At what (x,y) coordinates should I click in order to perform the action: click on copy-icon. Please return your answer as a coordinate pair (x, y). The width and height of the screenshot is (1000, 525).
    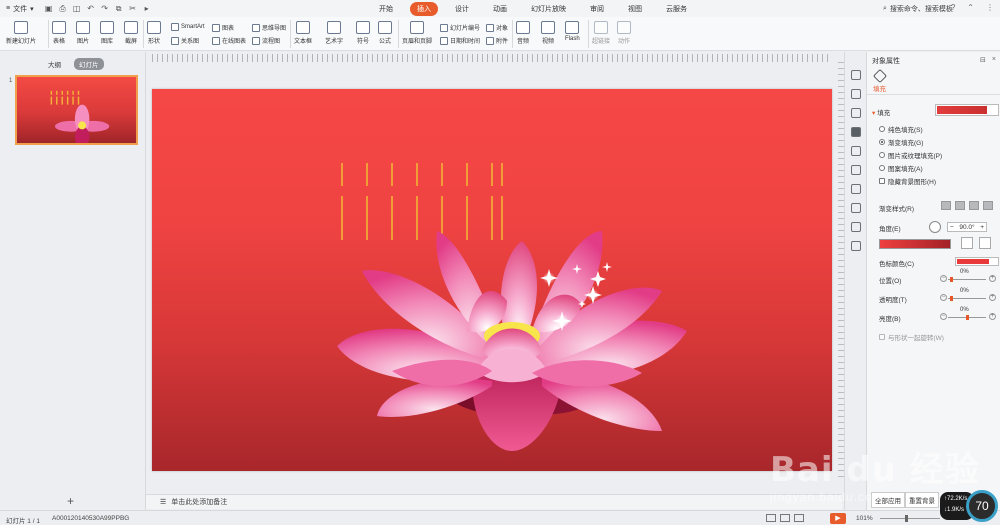
    Looking at the image, I should click on (856, 94).